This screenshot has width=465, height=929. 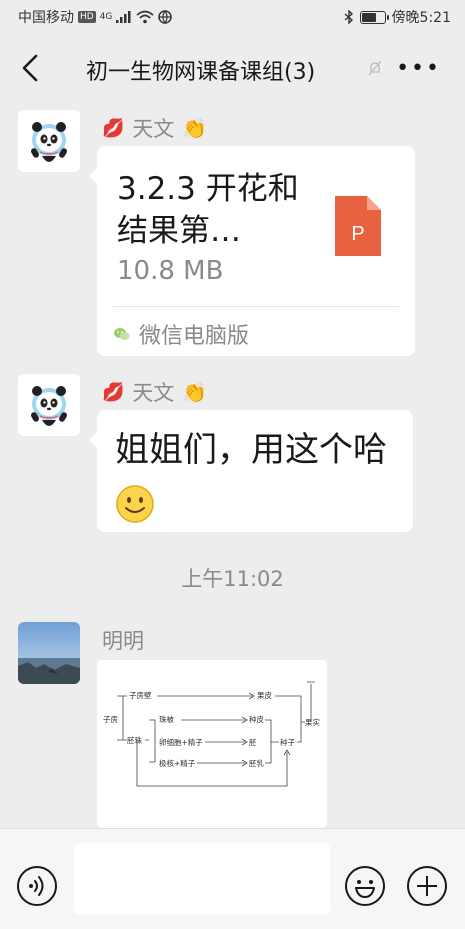 What do you see at coordinates (194, 336) in the screenshot?
I see `file-source-label: 微信电脑版` at bounding box center [194, 336].